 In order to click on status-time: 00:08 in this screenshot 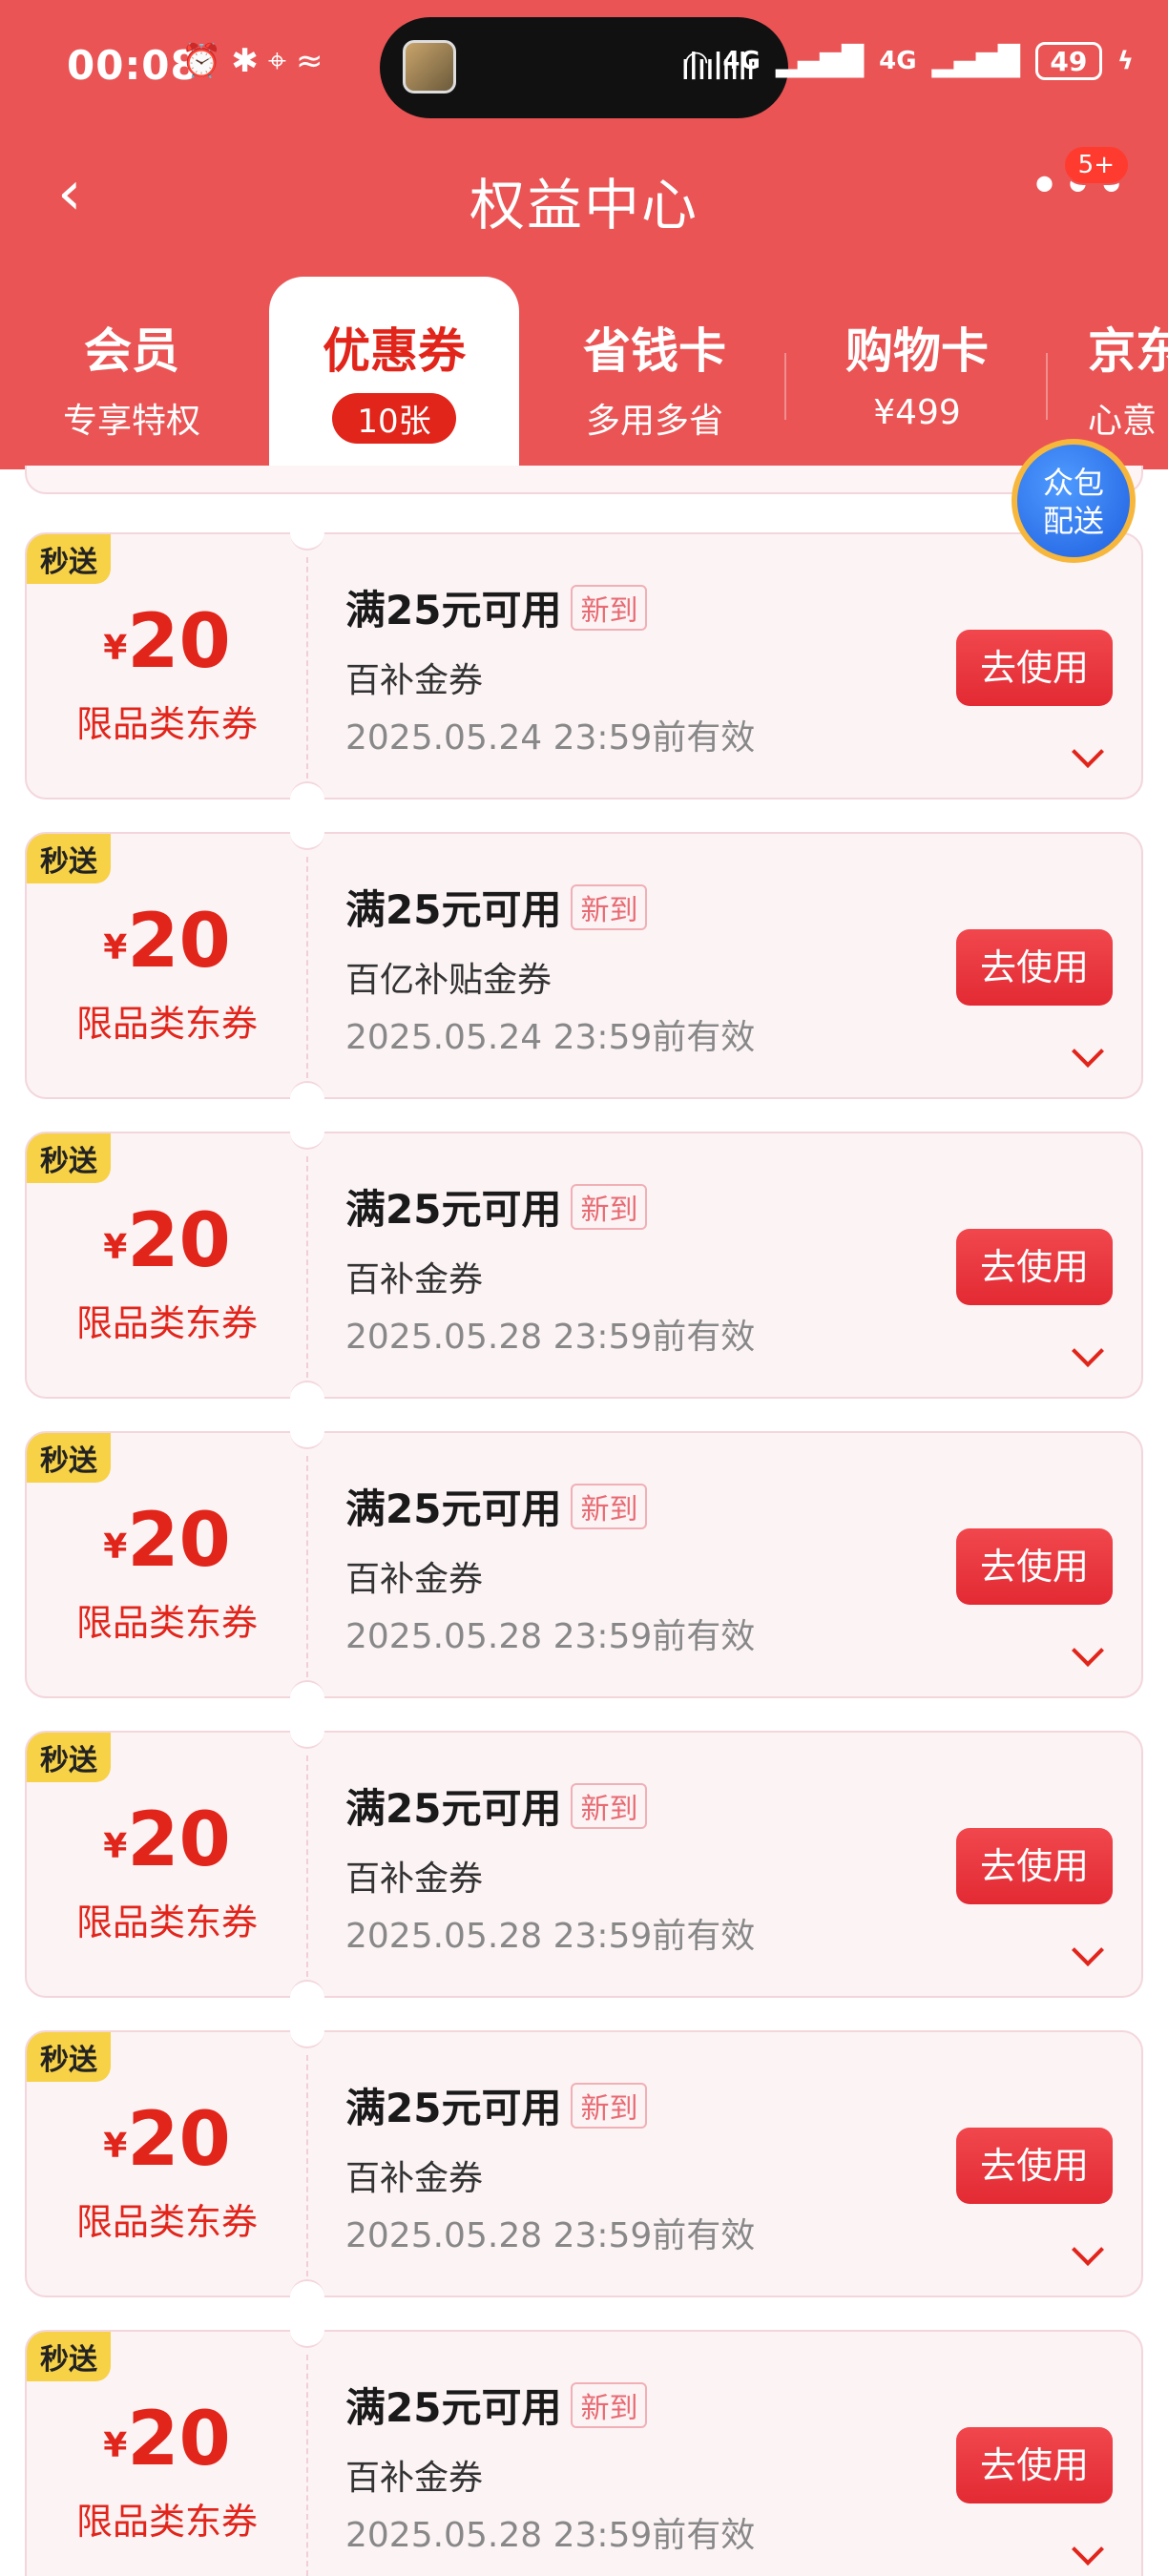, I will do `click(133, 65)`.